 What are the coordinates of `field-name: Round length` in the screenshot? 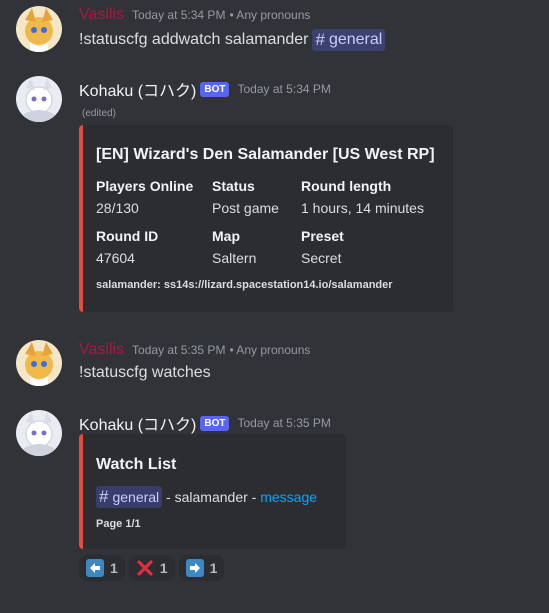 It's located at (346, 186).